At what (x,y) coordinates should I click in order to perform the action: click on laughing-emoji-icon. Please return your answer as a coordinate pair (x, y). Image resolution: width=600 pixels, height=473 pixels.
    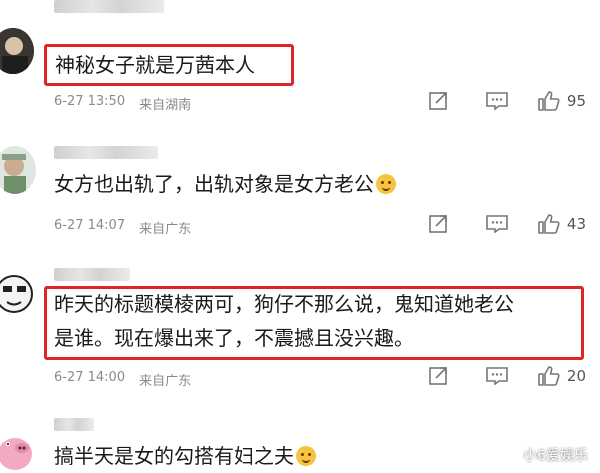
    Looking at the image, I should click on (306, 456).